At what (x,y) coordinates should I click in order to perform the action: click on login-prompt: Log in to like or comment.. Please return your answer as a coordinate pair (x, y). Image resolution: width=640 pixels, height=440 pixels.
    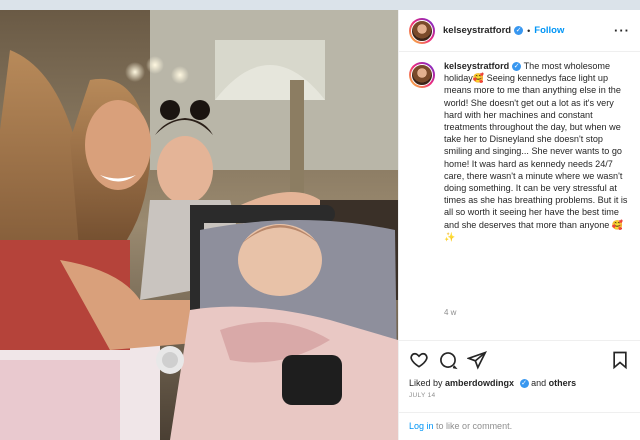
    Looking at the image, I should click on (519, 426).